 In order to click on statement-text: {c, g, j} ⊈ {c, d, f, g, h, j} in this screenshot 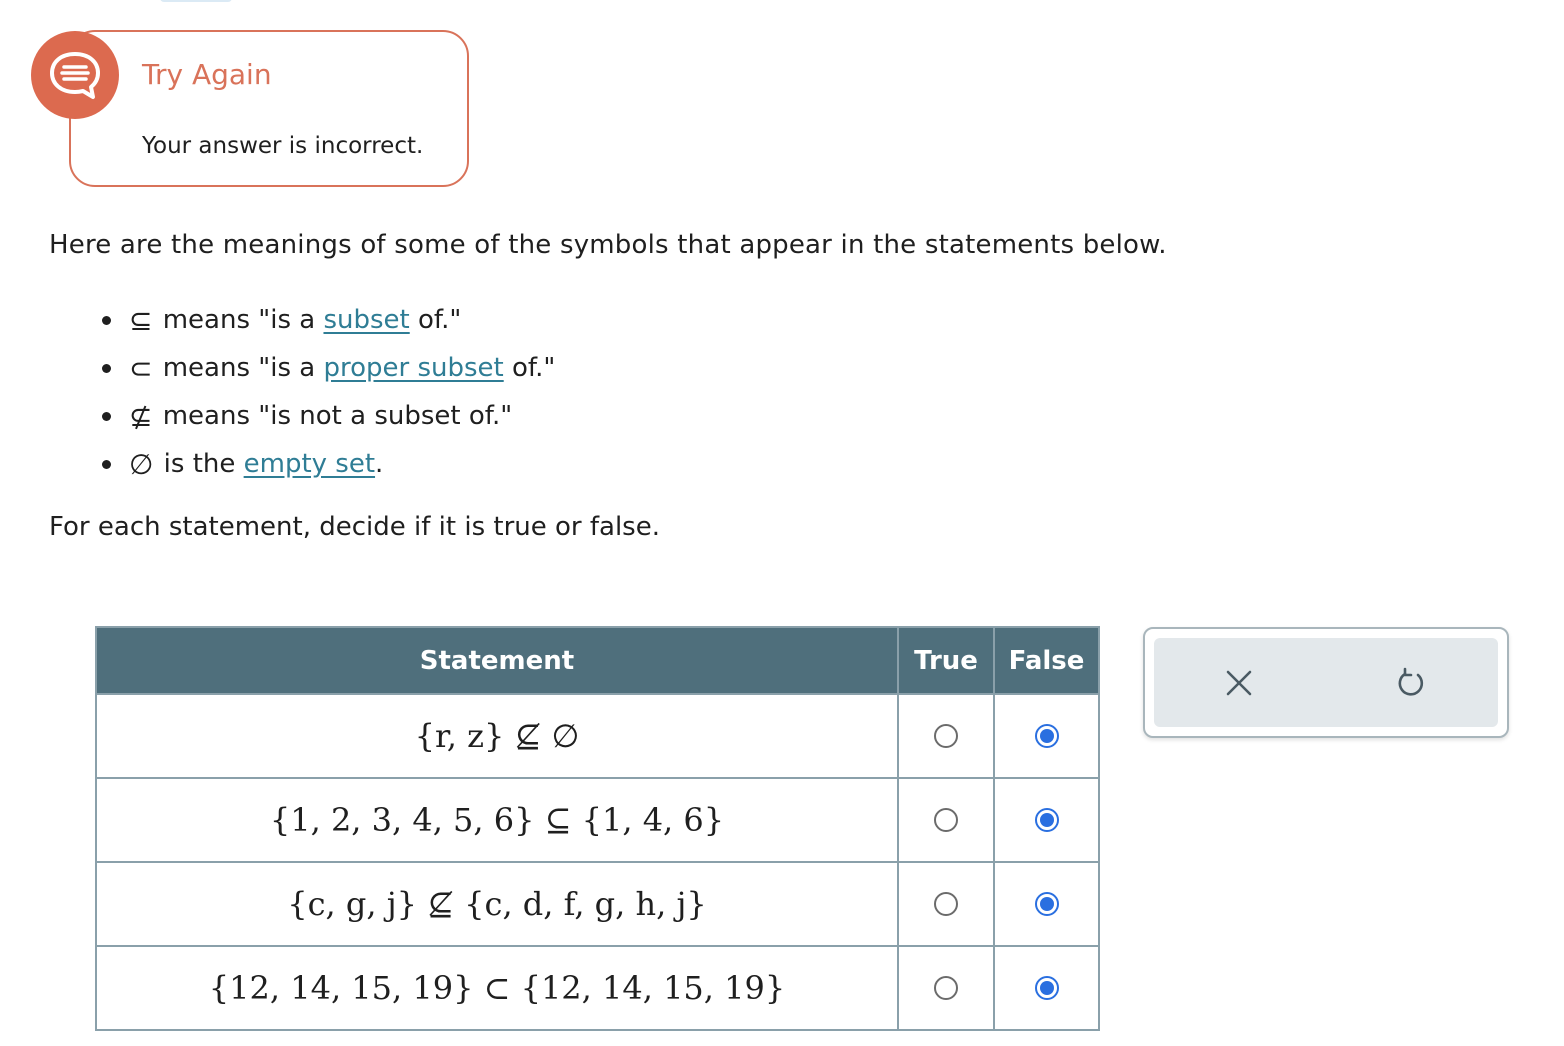, I will do `click(497, 904)`.